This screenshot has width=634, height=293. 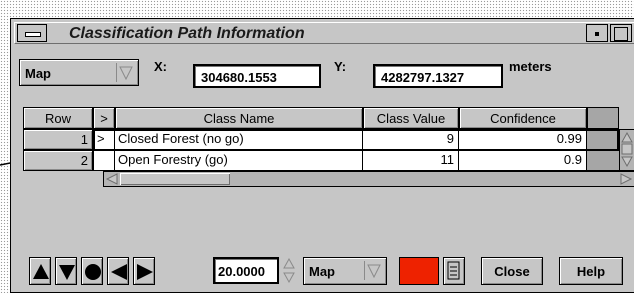 What do you see at coordinates (175, 179) in the screenshot?
I see `scroll-thumb` at bounding box center [175, 179].